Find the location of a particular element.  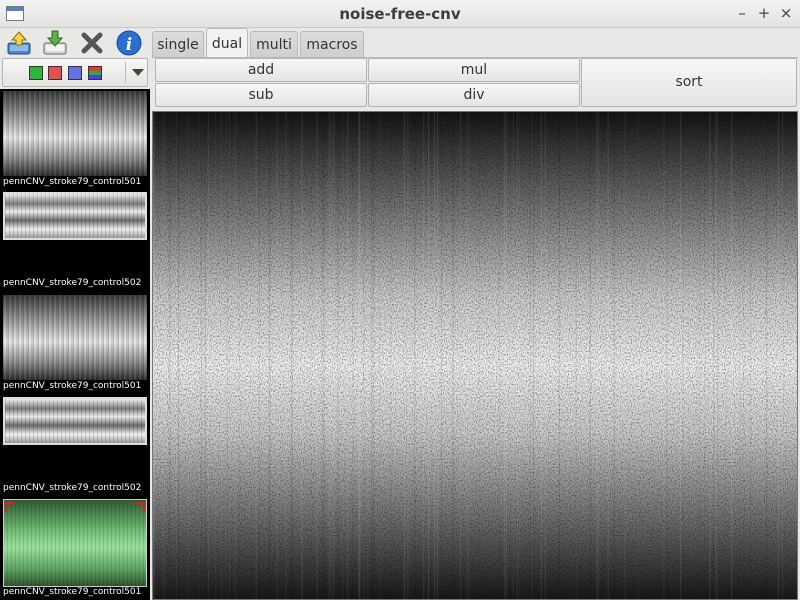

tab-dual: dual is located at coordinates (227, 43).